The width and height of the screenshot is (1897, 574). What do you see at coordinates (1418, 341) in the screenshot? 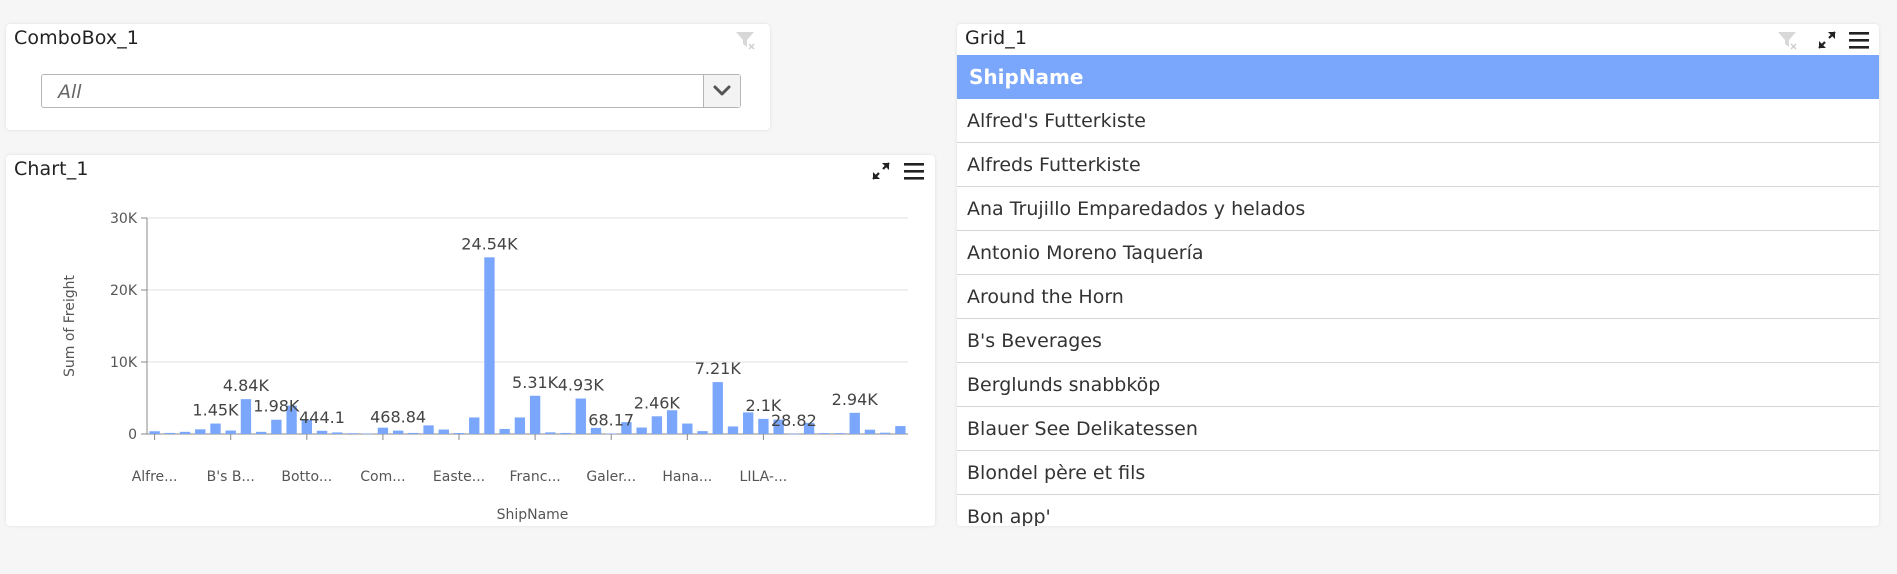
I see `table-row: B's Beverages` at bounding box center [1418, 341].